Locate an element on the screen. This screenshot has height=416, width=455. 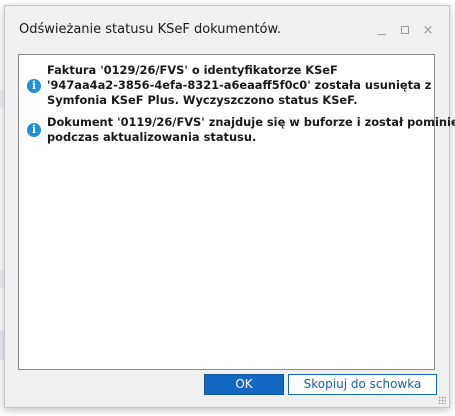
close-icon: × is located at coordinates (428, 31).